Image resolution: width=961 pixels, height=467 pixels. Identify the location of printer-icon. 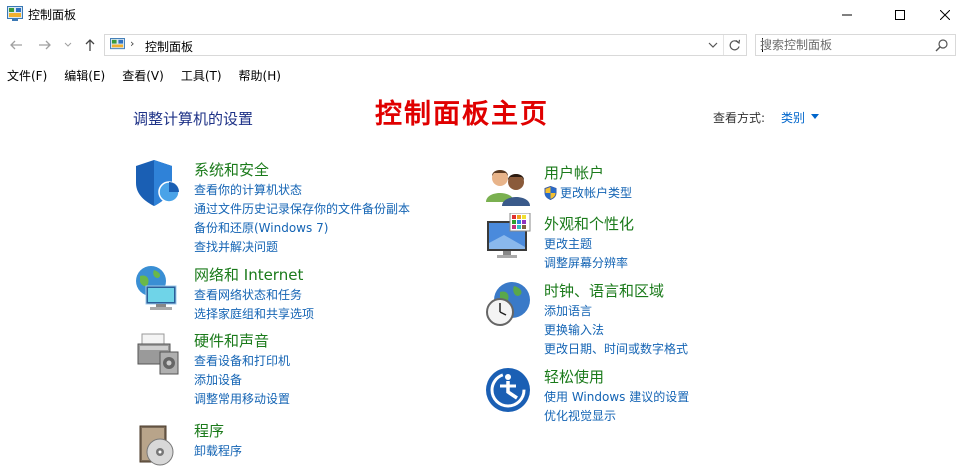
(158, 354).